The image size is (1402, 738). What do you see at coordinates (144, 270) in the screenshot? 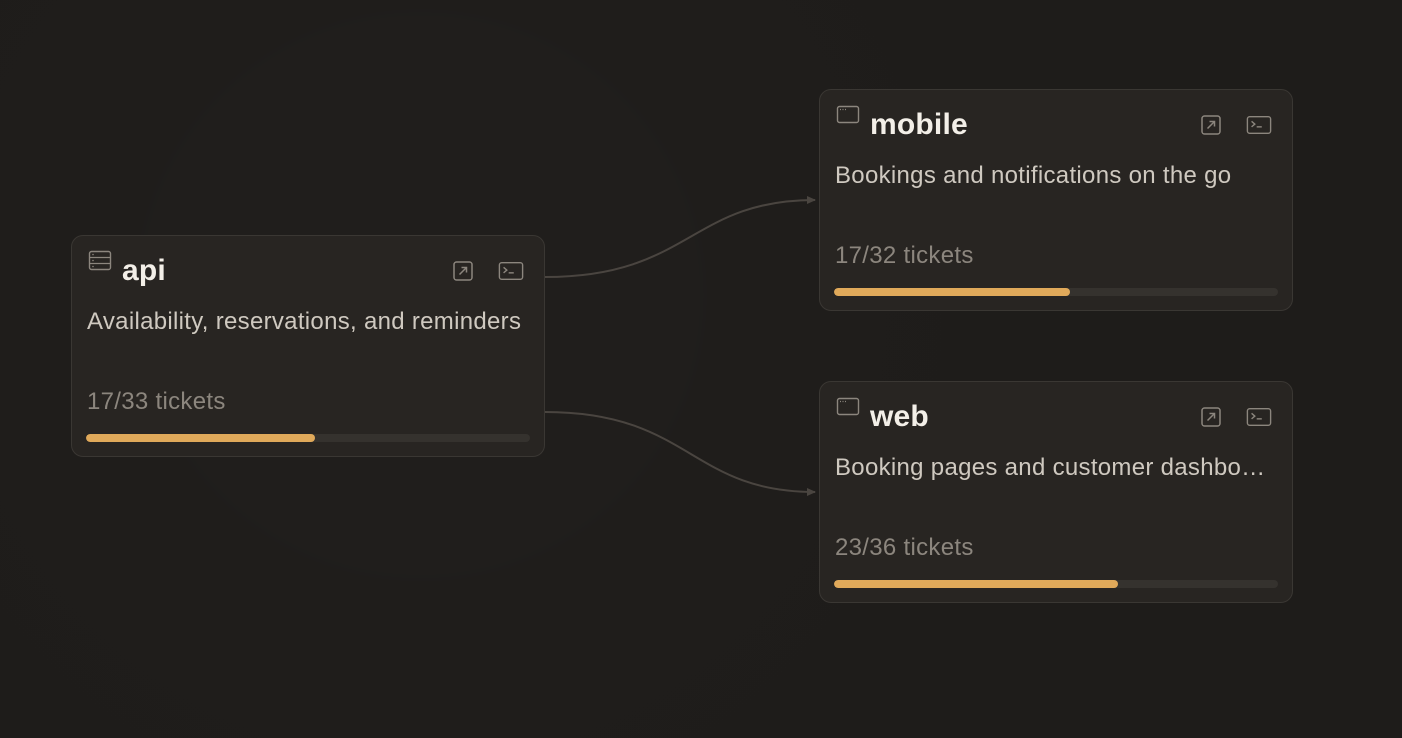
I see `node-title: api` at bounding box center [144, 270].